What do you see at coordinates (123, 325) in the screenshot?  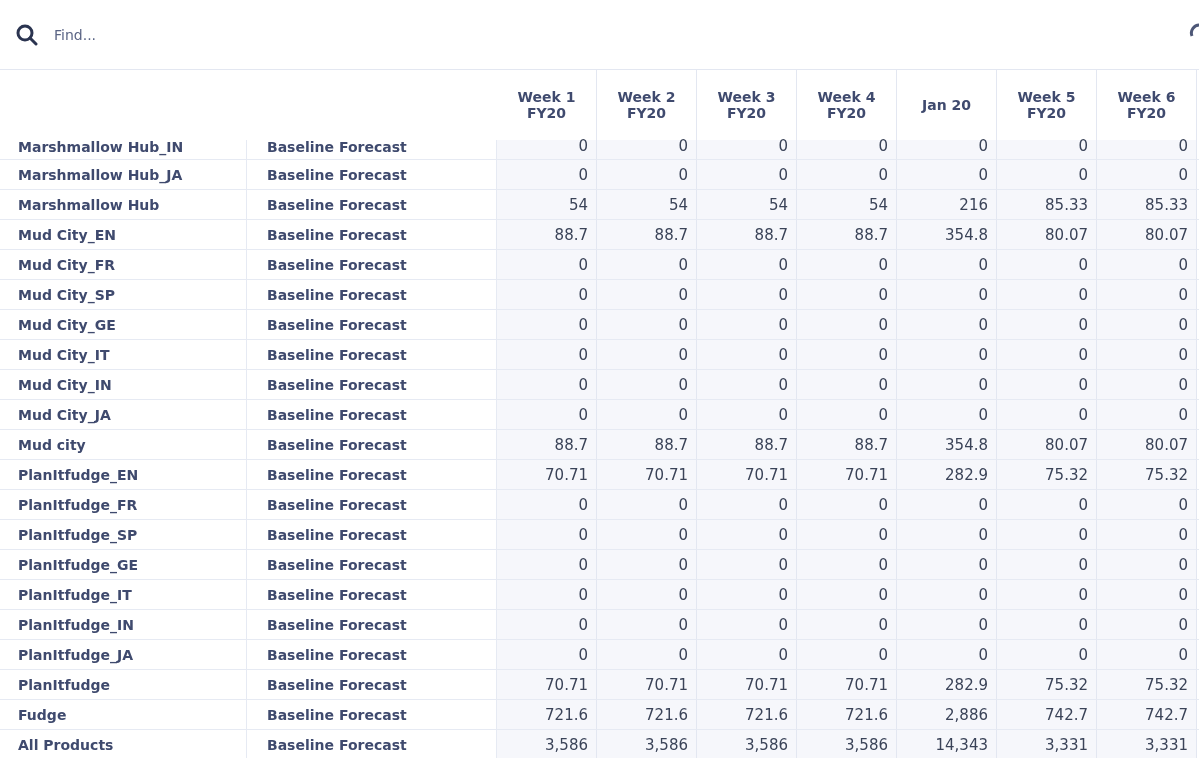 I see `row-label: Mud City_GE` at bounding box center [123, 325].